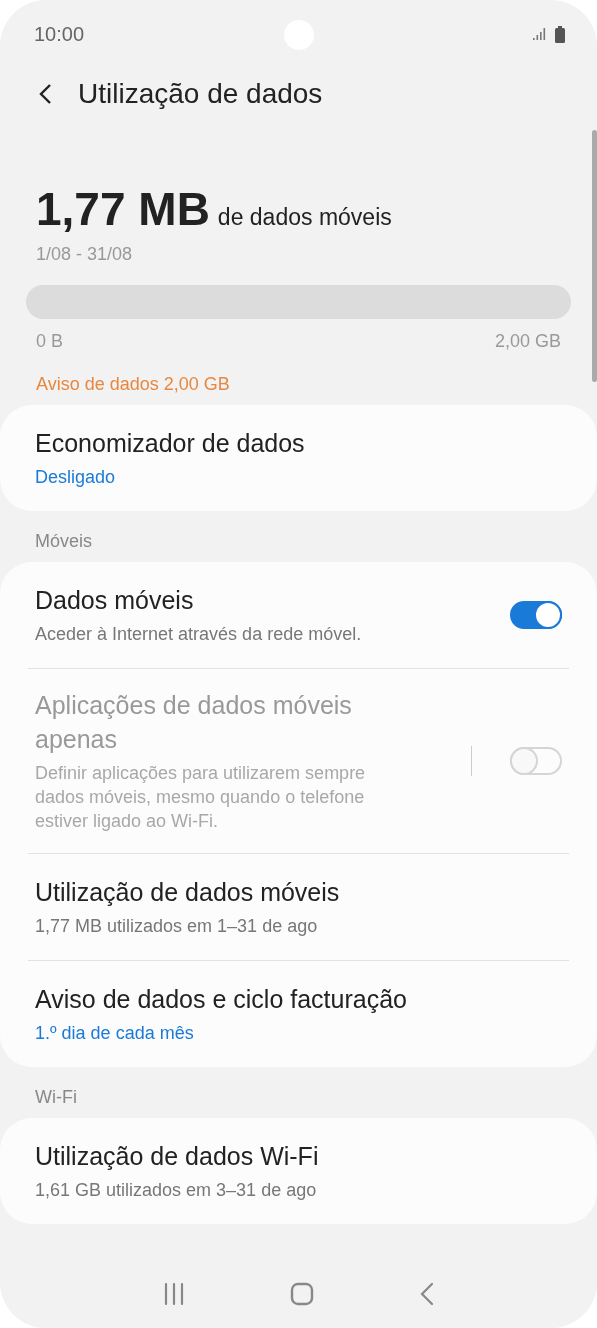 This screenshot has height=1328, width=597. I want to click on settings-item: Utilização de dados Wi-Fi 1,61 GB utilizados em 3–31 de ago, so click(298, 1171).